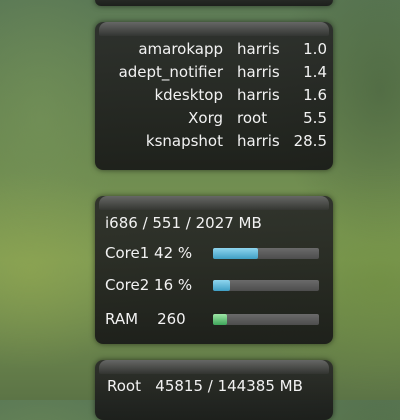 The width and height of the screenshot is (400, 420). Describe the element at coordinates (315, 118) in the screenshot. I see `process-cpu: 5.5` at that location.